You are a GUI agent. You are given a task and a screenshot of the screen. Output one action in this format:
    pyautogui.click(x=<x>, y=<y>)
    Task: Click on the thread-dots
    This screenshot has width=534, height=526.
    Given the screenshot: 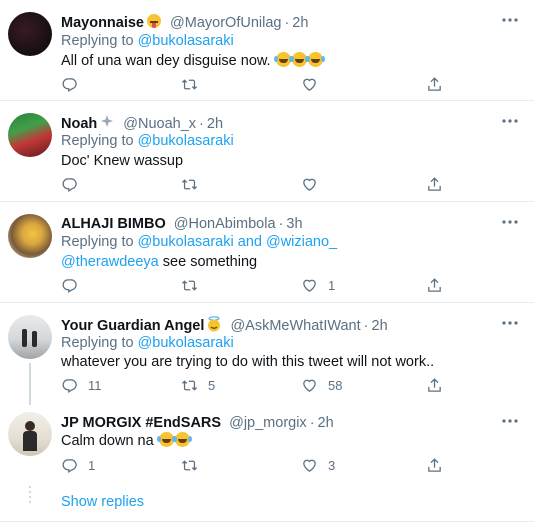 What is the action you would take?
    pyautogui.click(x=30, y=496)
    